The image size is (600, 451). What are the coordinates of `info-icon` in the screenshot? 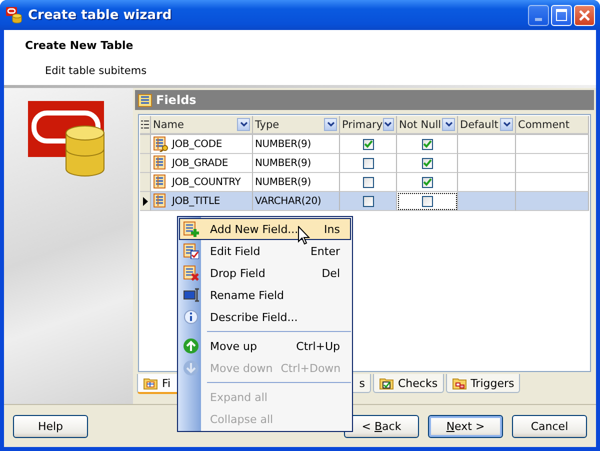 It's located at (191, 317).